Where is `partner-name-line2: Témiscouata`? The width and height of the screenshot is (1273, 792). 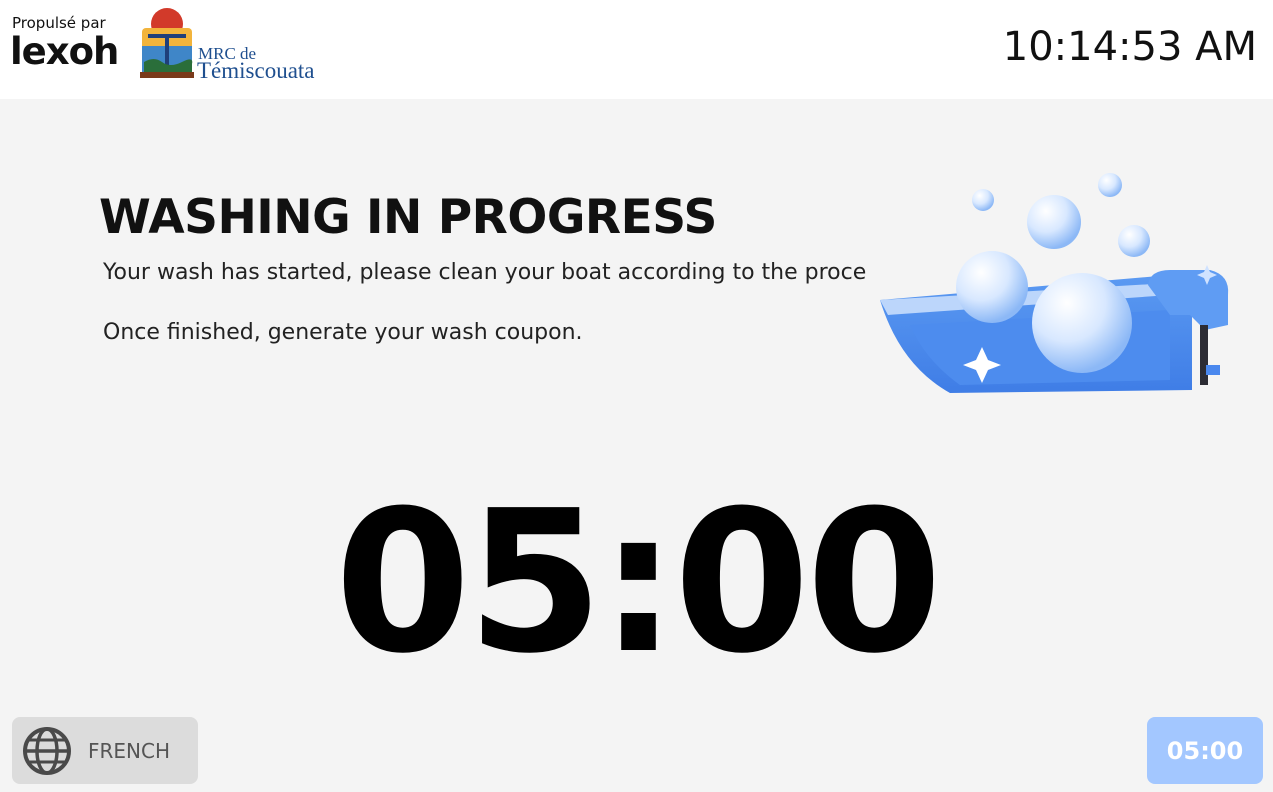
partner-name-line2: Témiscouata is located at coordinates (256, 70).